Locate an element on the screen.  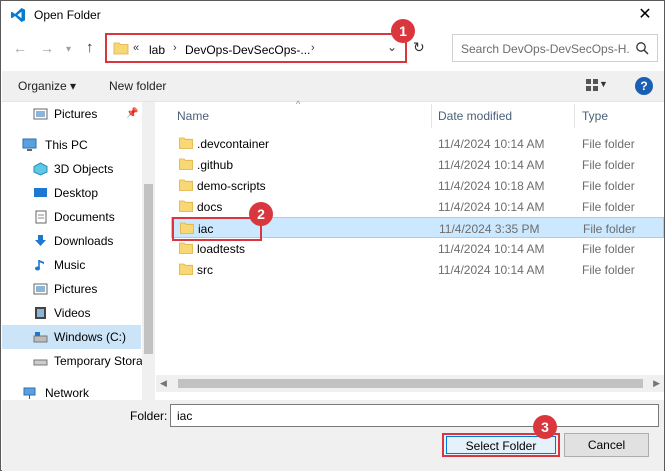
sidebar-item-this-pc: This PC is located at coordinates (71, 145).